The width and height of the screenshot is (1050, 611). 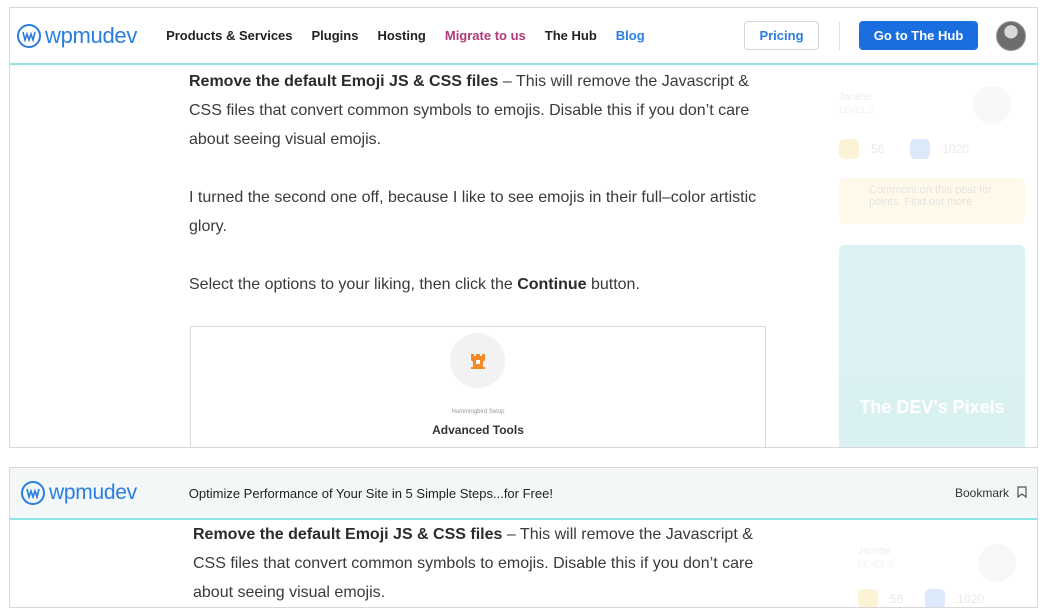 I want to click on hummingbird-setup-screenshot: Hummingbird Setup Advanced Tools, so click(x=478, y=386).